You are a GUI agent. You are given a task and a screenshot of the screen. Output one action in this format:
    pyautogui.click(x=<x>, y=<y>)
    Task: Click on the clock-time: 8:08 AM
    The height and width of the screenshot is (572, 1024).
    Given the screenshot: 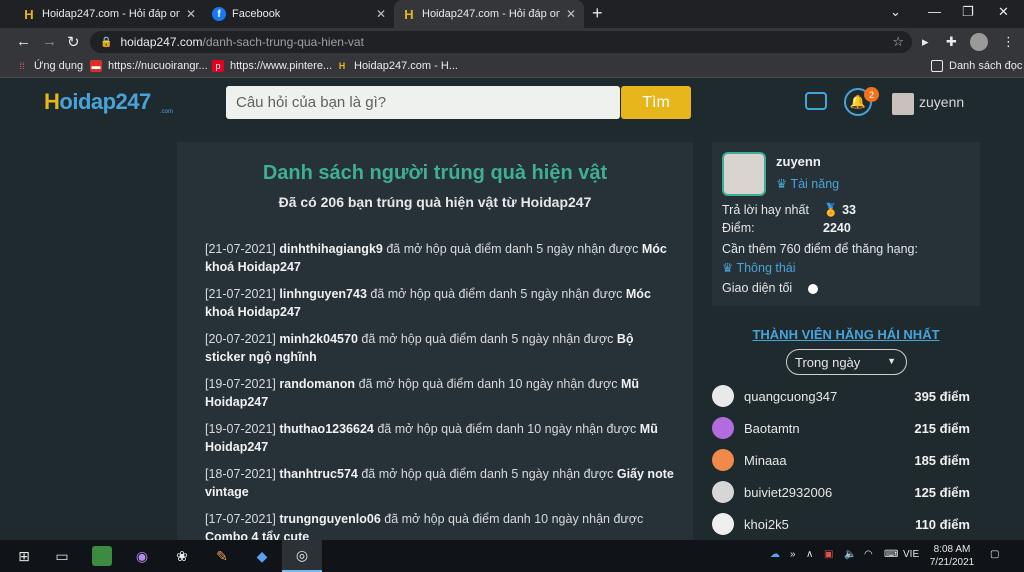 What is the action you would take?
    pyautogui.click(x=952, y=549)
    